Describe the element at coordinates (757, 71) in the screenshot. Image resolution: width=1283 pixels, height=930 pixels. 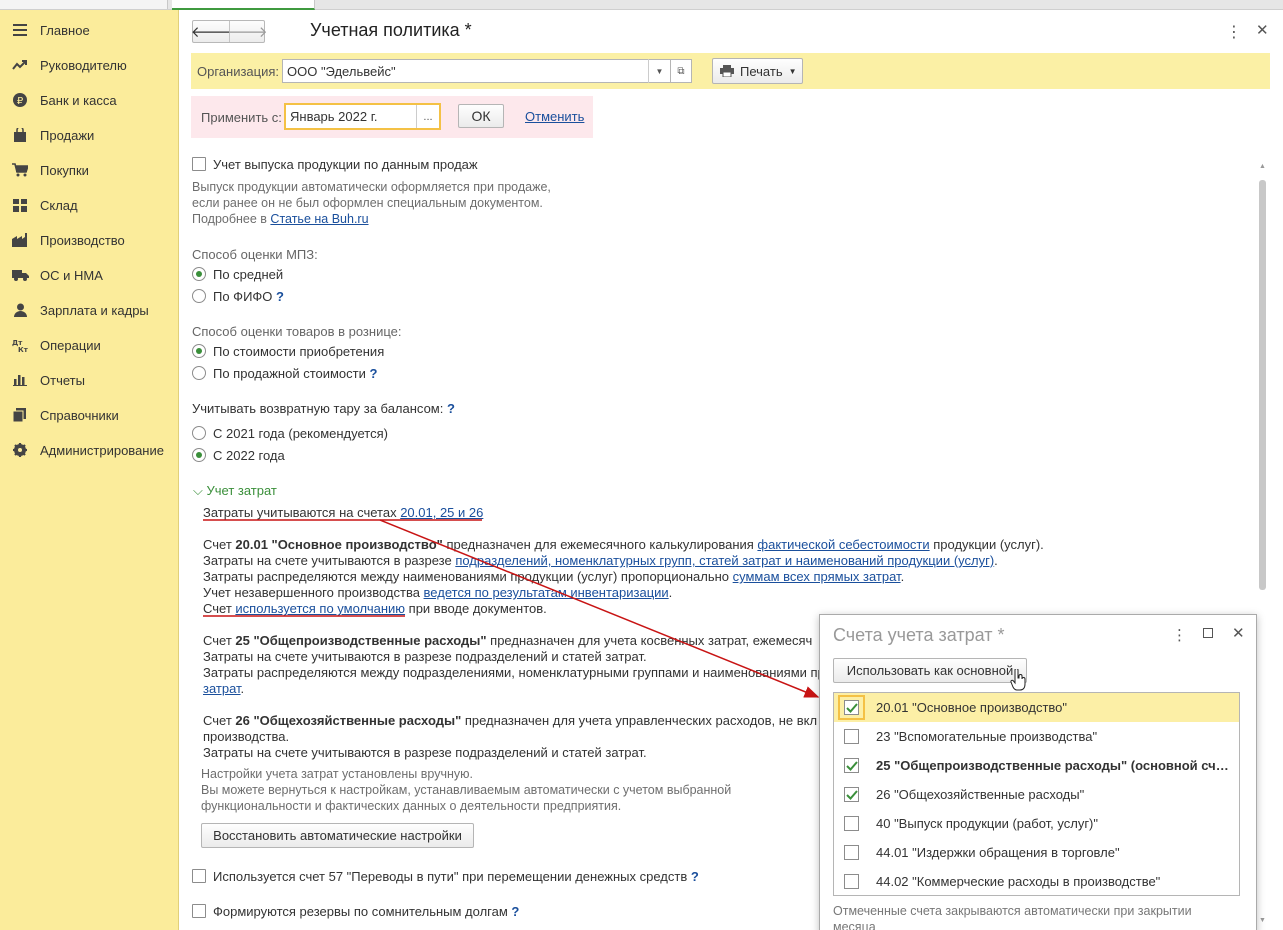
I see `print-button: Печать ▼` at that location.